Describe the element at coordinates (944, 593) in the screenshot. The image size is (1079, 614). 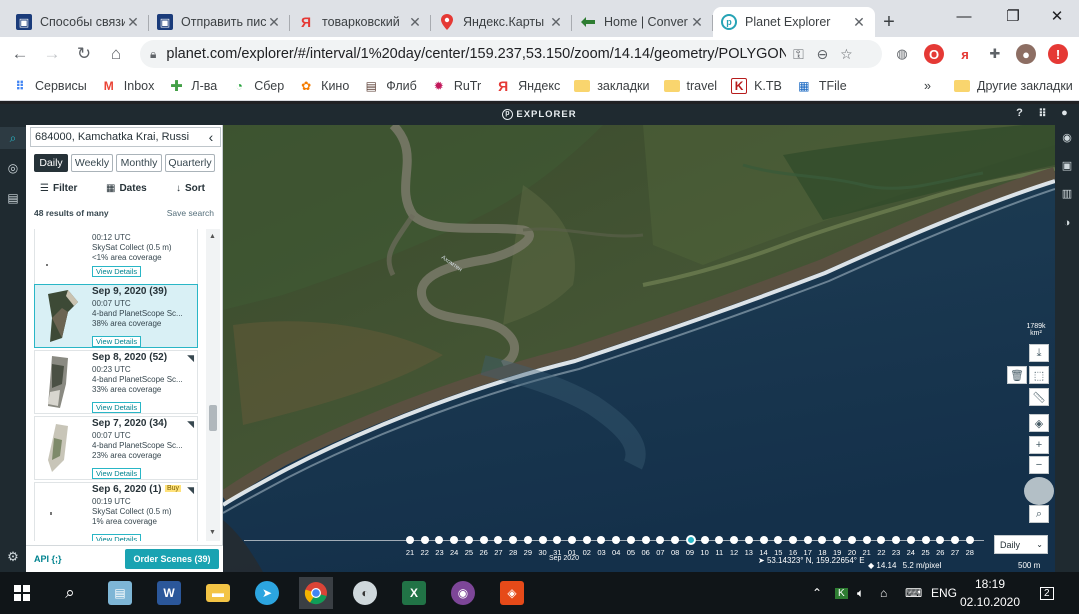
I see `language-indicator: ENG` at that location.